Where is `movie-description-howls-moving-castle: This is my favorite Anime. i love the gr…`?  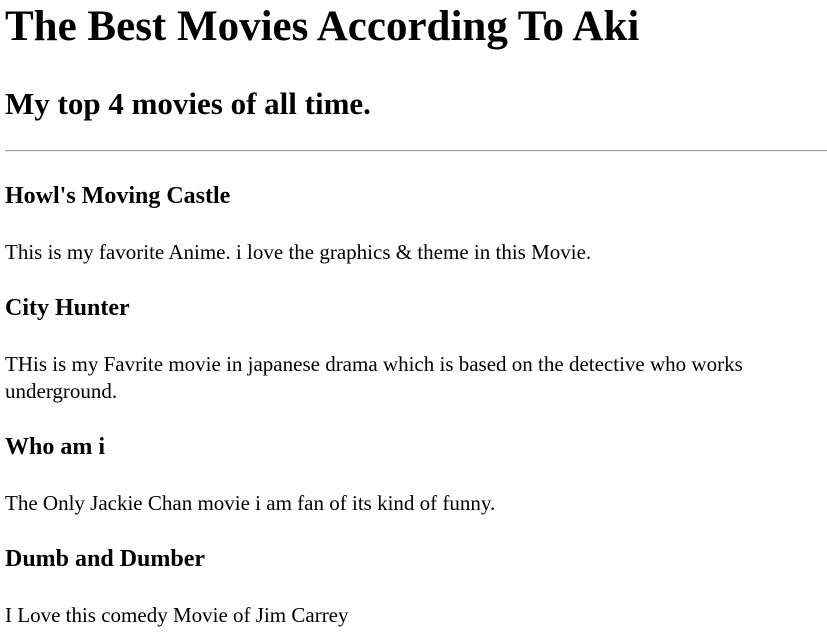 movie-description-howls-moving-castle: This is my favorite Anime. i love the gr… is located at coordinates (298, 252).